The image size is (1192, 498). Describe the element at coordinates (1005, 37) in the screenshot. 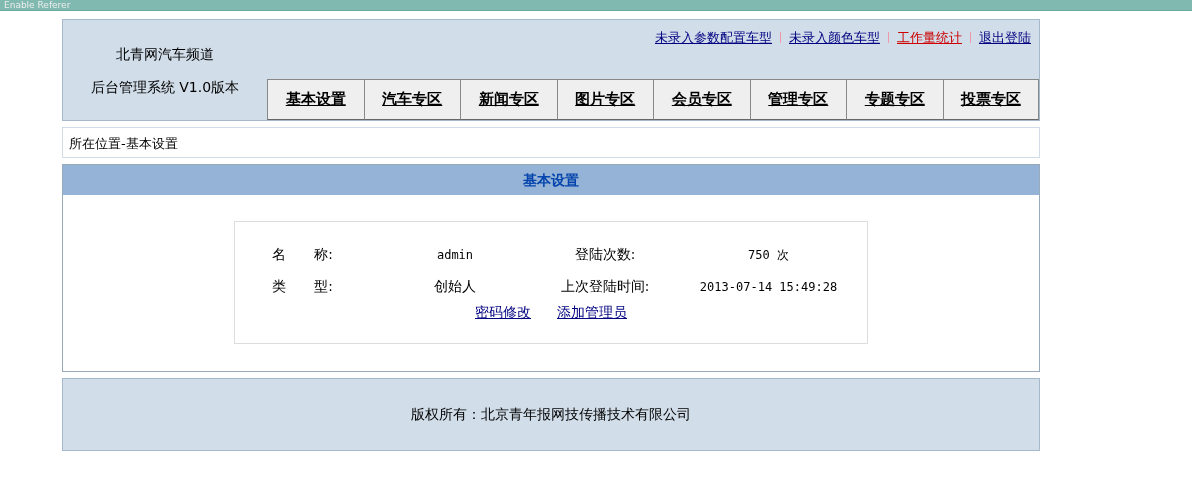

I see `top-link: 退出登陆` at that location.